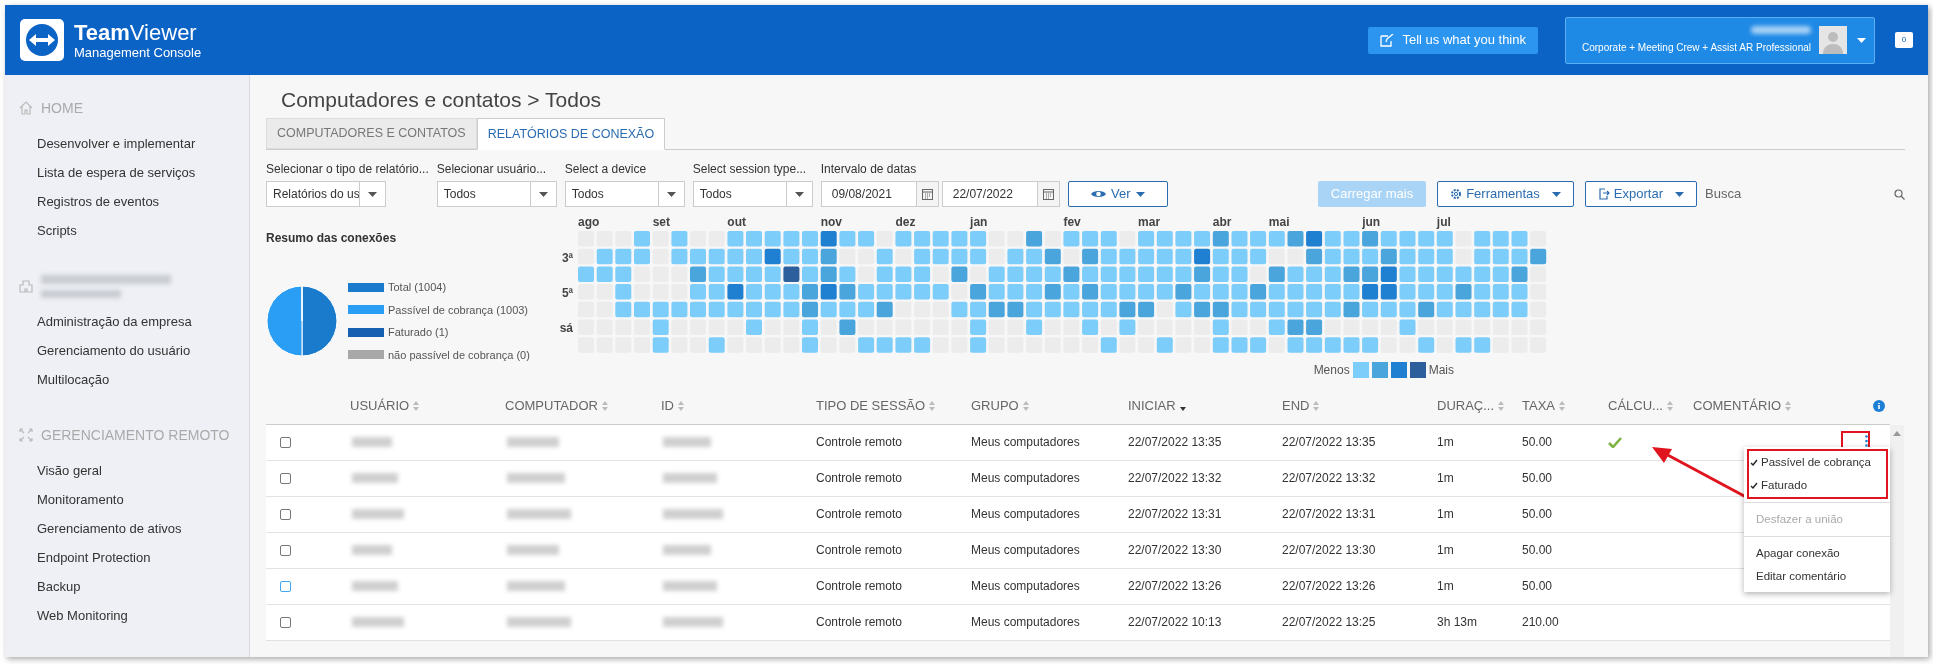  Describe the element at coordinates (1817, 462) in the screenshot. I see `menu-item: Passível de cobrança` at that location.